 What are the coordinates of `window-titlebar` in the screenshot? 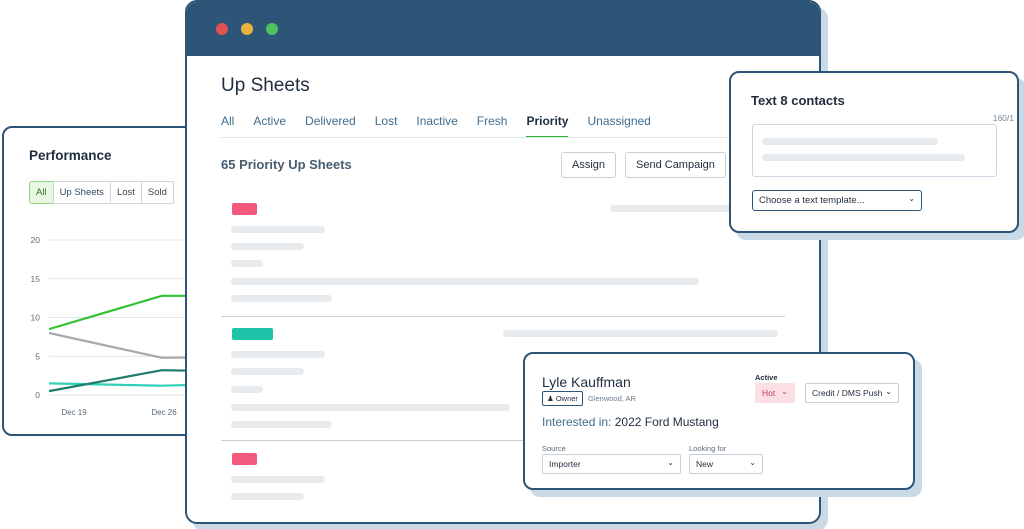 It's located at (503, 29).